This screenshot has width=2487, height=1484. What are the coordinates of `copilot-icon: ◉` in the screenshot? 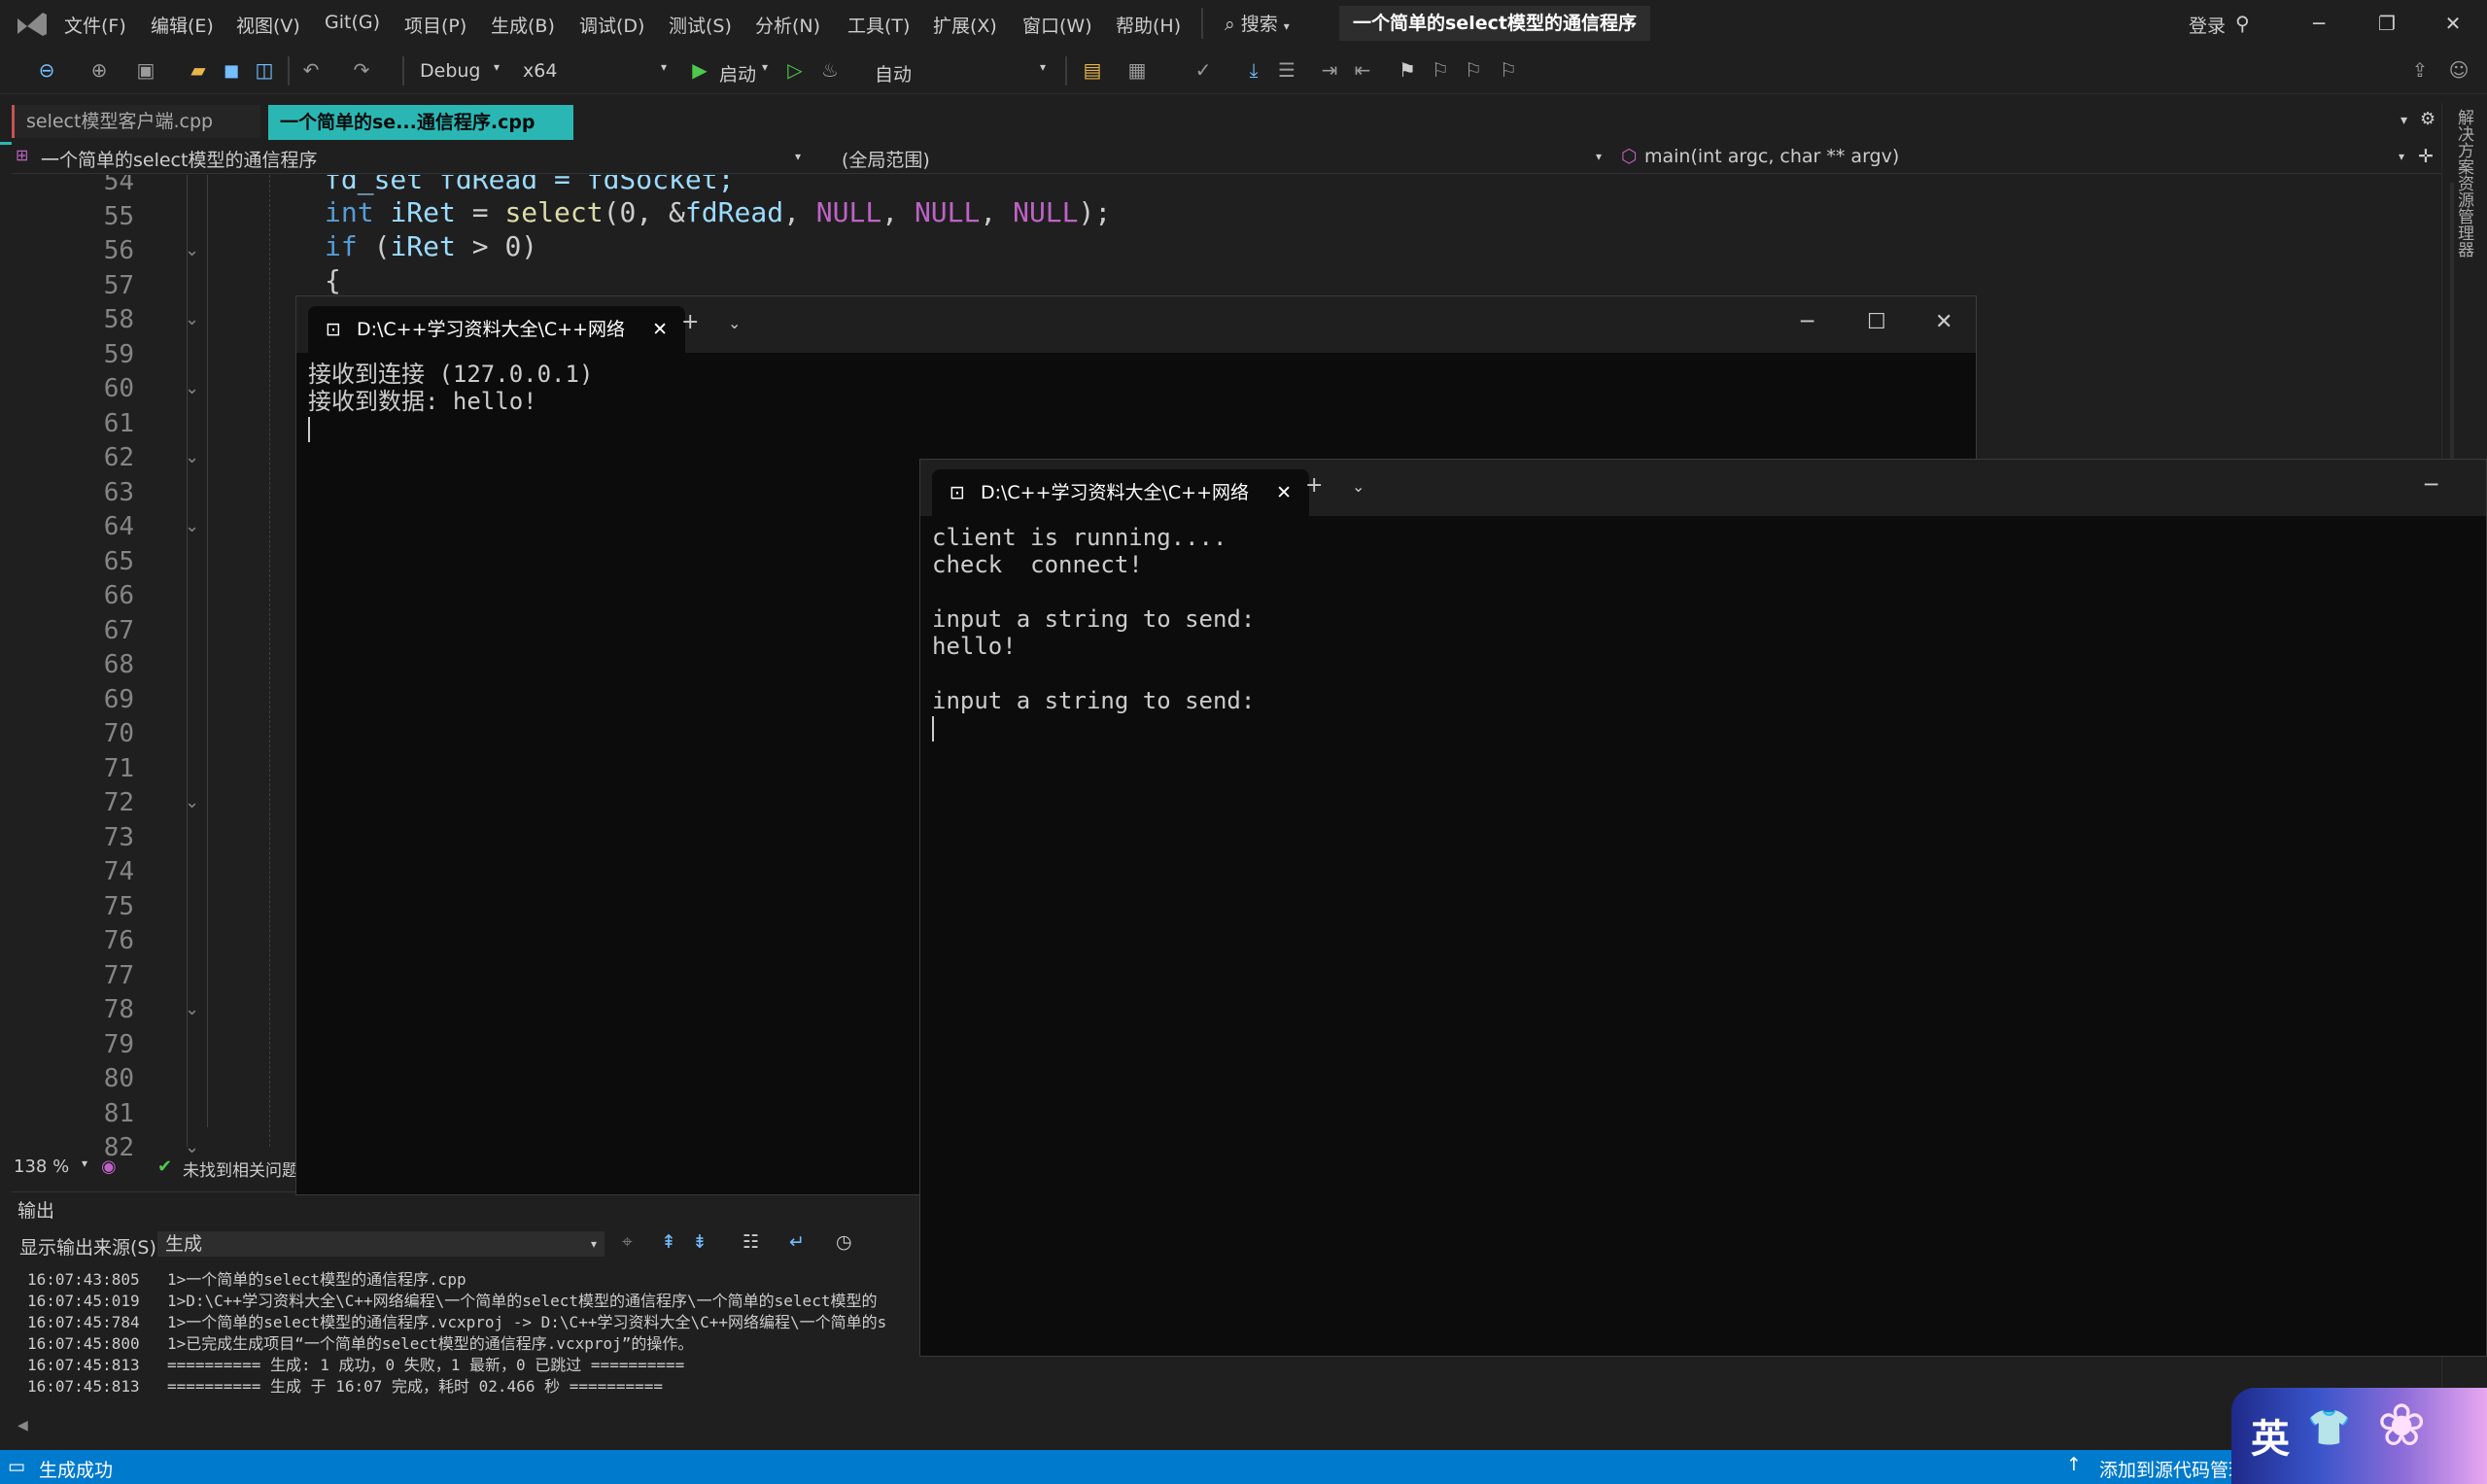 It's located at (109, 1166).